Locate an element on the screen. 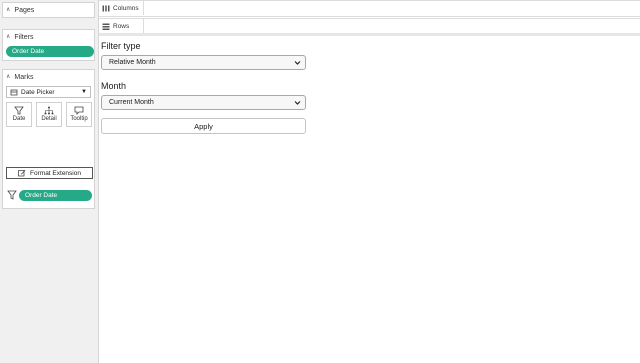 The width and height of the screenshot is (640, 363). rows-label: Rows is located at coordinates (121, 26).